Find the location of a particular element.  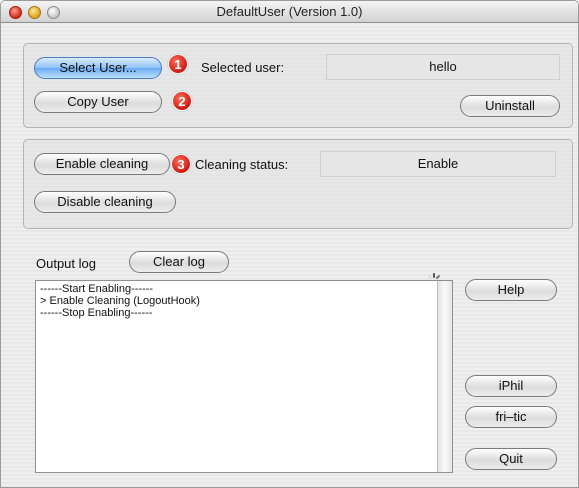

step-badge-3: 3 is located at coordinates (181, 164).